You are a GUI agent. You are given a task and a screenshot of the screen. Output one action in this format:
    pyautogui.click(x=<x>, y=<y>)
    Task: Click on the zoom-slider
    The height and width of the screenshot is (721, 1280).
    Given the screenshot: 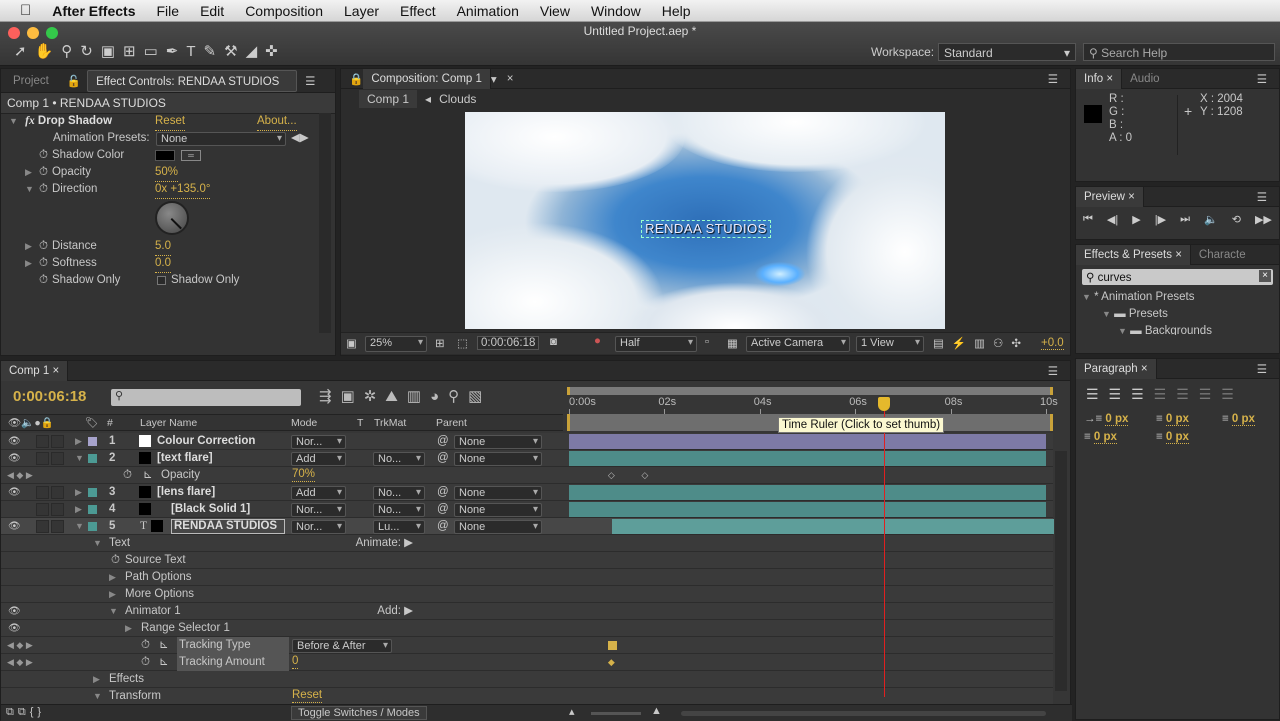 What is the action you would take?
    pyautogui.click(x=616, y=713)
    